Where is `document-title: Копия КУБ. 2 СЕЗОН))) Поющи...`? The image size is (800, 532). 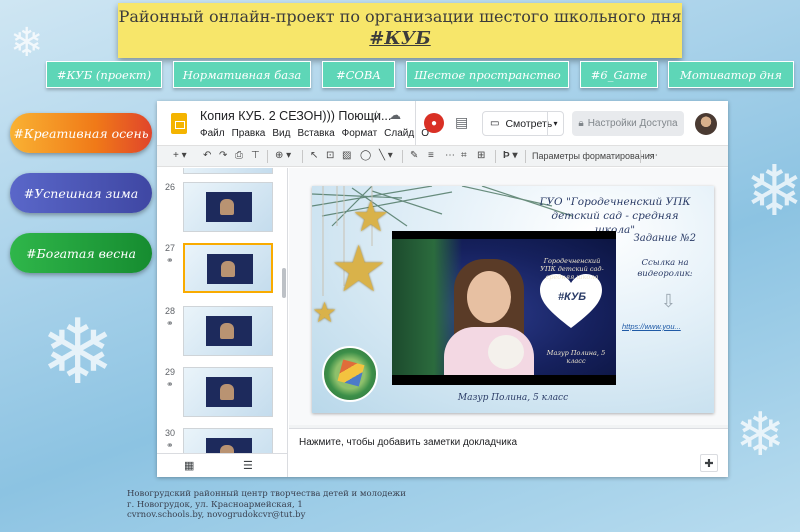 document-title: Копия КУБ. 2 СЕЗОН))) Поющи... is located at coordinates (295, 116).